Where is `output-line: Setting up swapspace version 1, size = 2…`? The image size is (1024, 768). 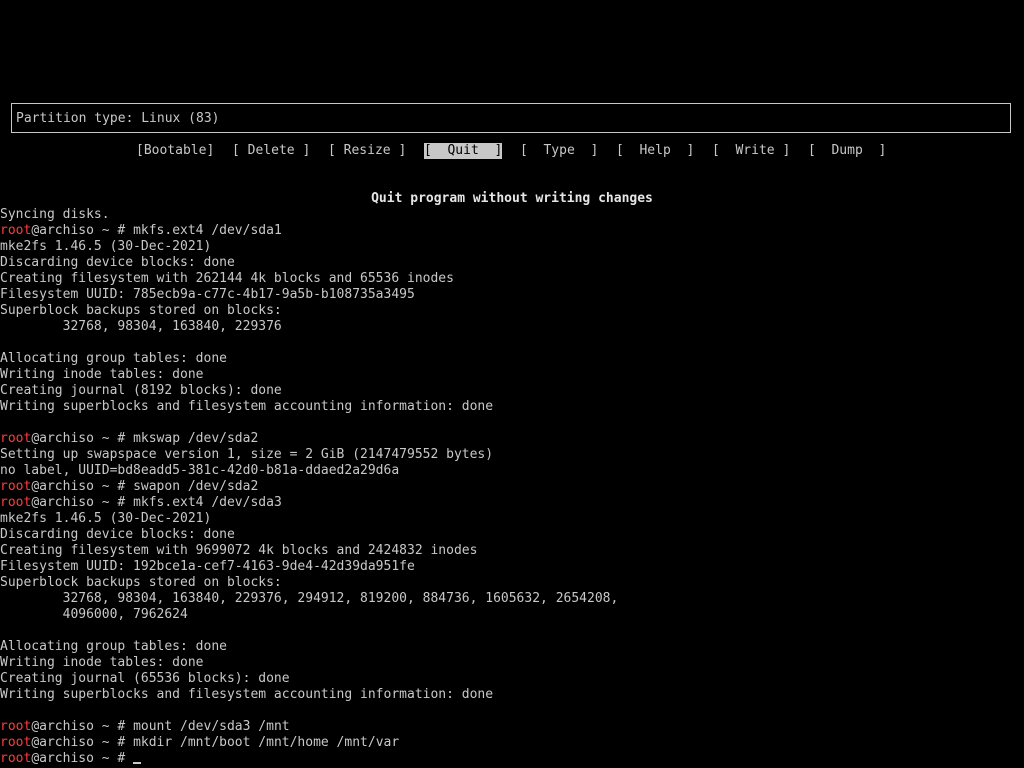
output-line: Setting up swapspace version 1, size = 2… is located at coordinates (247, 454).